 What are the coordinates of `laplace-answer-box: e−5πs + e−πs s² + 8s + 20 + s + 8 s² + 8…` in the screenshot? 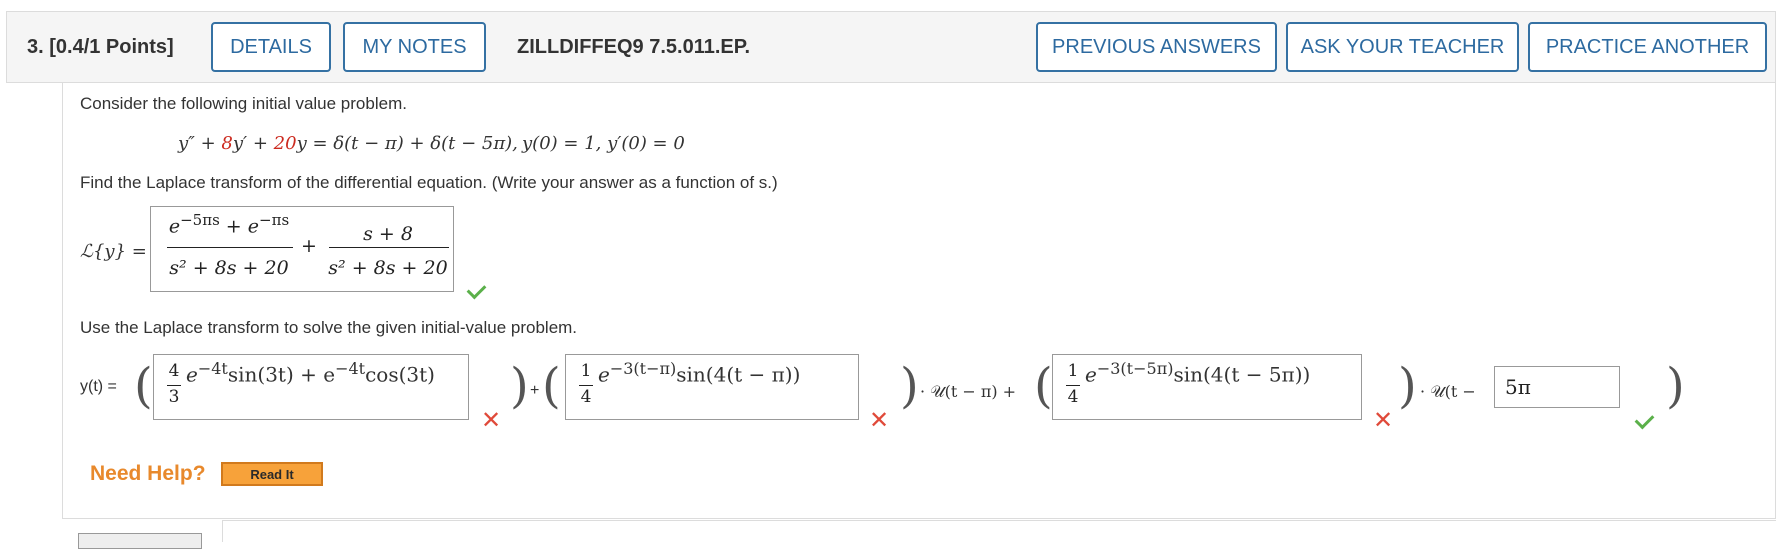 It's located at (302, 249).